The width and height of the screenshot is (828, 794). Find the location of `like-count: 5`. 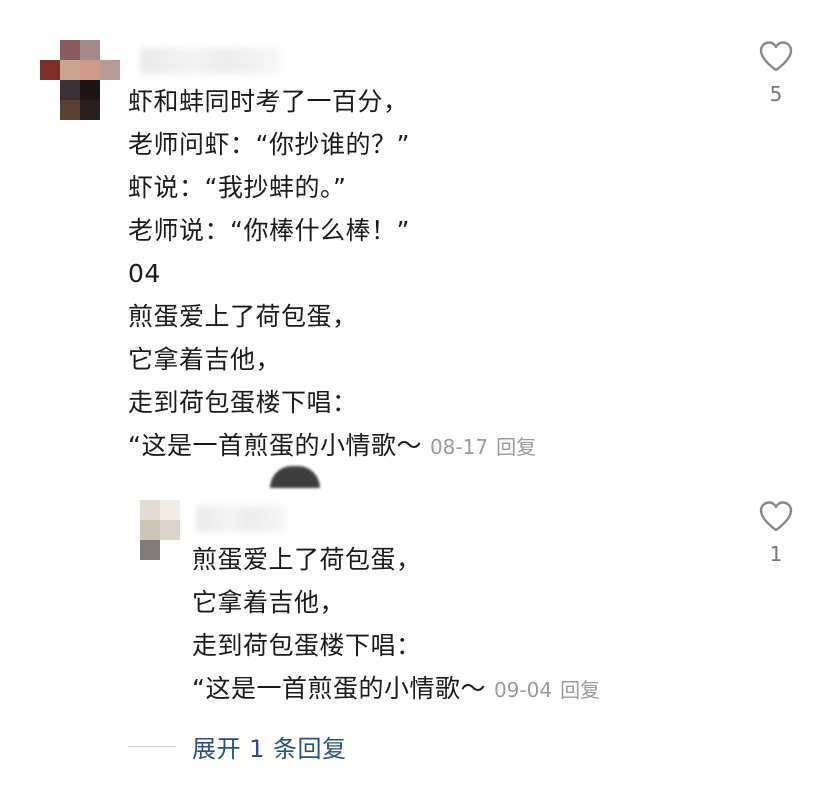

like-count: 5 is located at coordinates (776, 94).